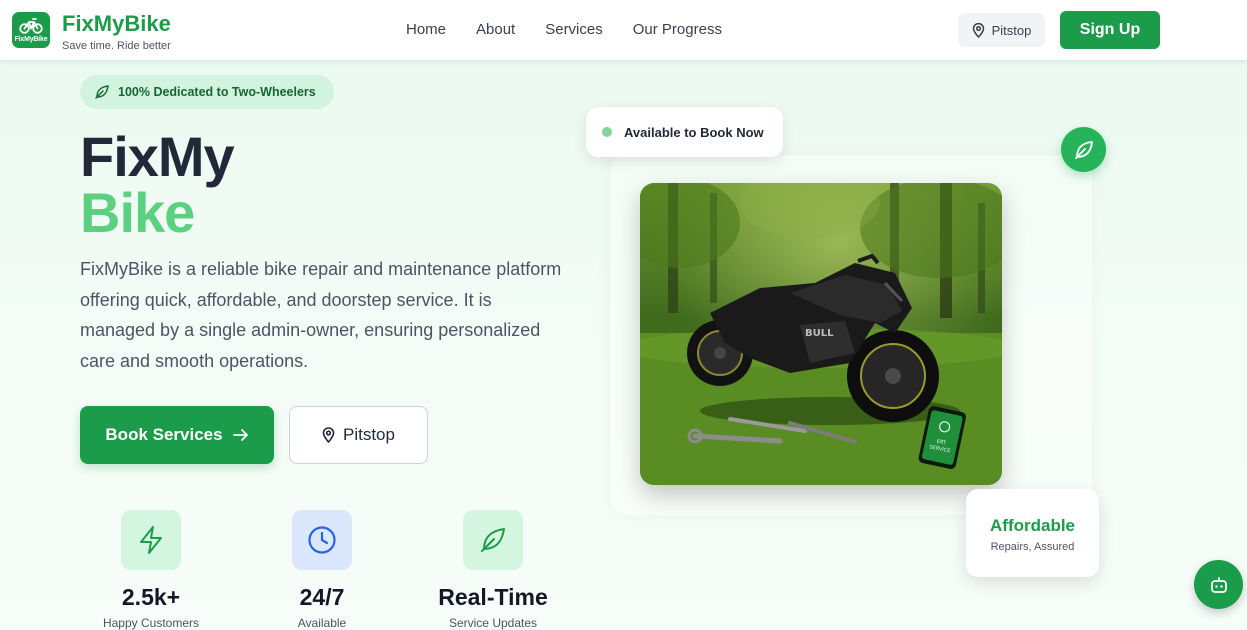 The image size is (1247, 630). What do you see at coordinates (1032, 547) in the screenshot?
I see `affordable-subtitle: Repairs, Assured` at bounding box center [1032, 547].